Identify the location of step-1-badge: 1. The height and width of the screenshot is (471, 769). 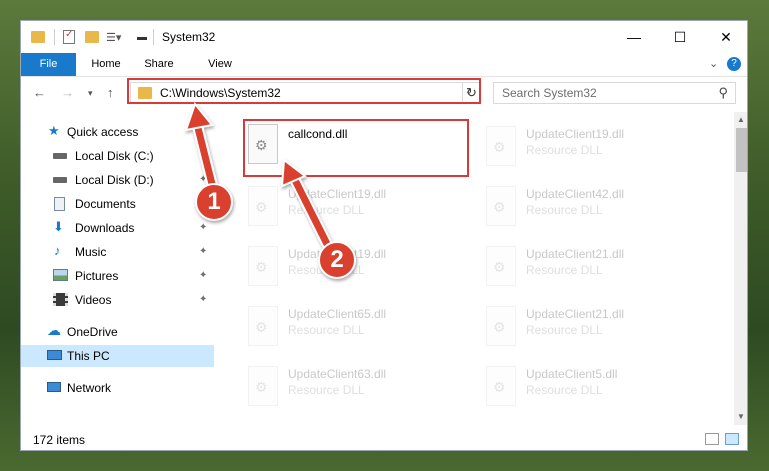
(214, 202).